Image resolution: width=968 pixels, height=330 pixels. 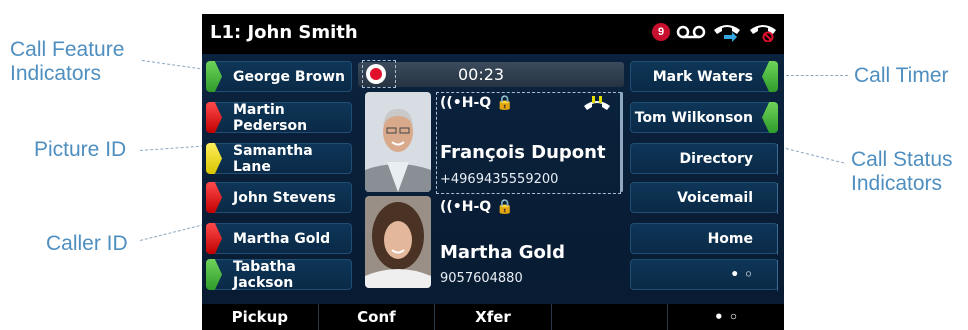 I want to click on voicemail-icon, so click(x=691, y=32).